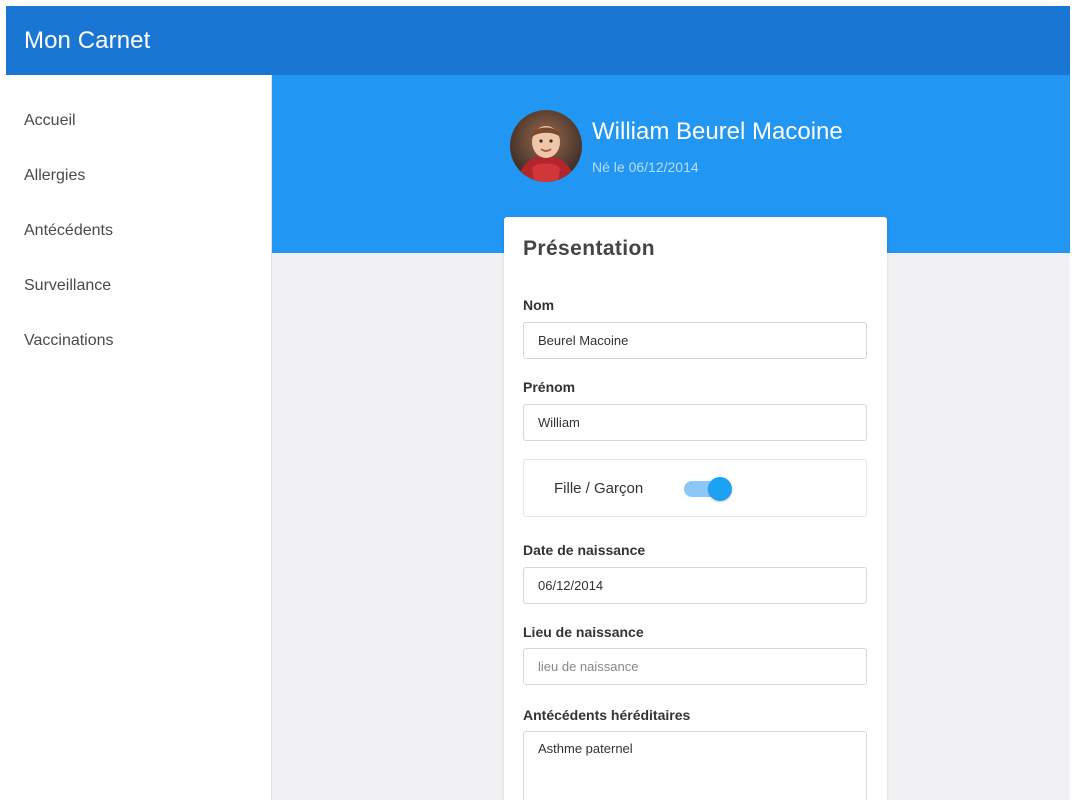  Describe the element at coordinates (695, 585) in the screenshot. I see `date-naissance-input` at that location.